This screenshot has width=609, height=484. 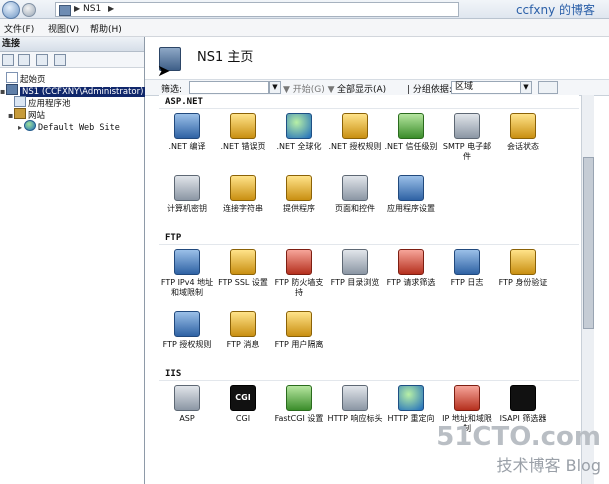 I want to click on ftp-user-isolation-icon, so click(x=299, y=324).